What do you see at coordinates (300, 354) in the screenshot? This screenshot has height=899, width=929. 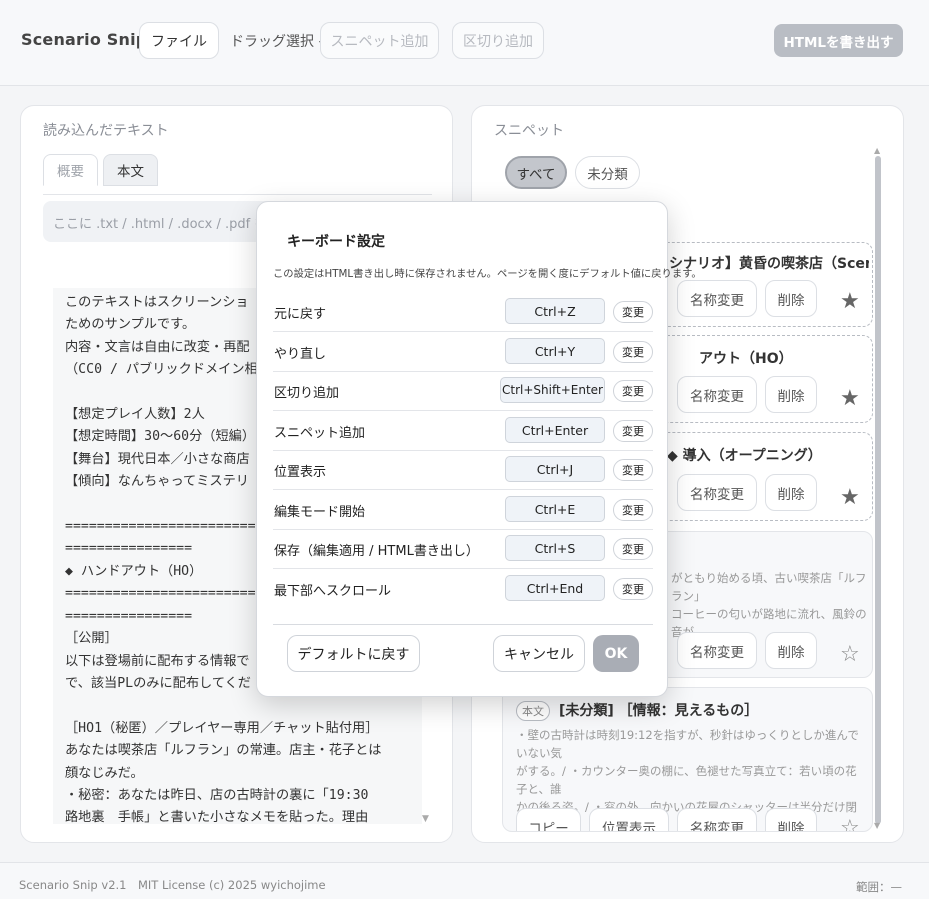 I see `shortcut-label: やり直し` at bounding box center [300, 354].